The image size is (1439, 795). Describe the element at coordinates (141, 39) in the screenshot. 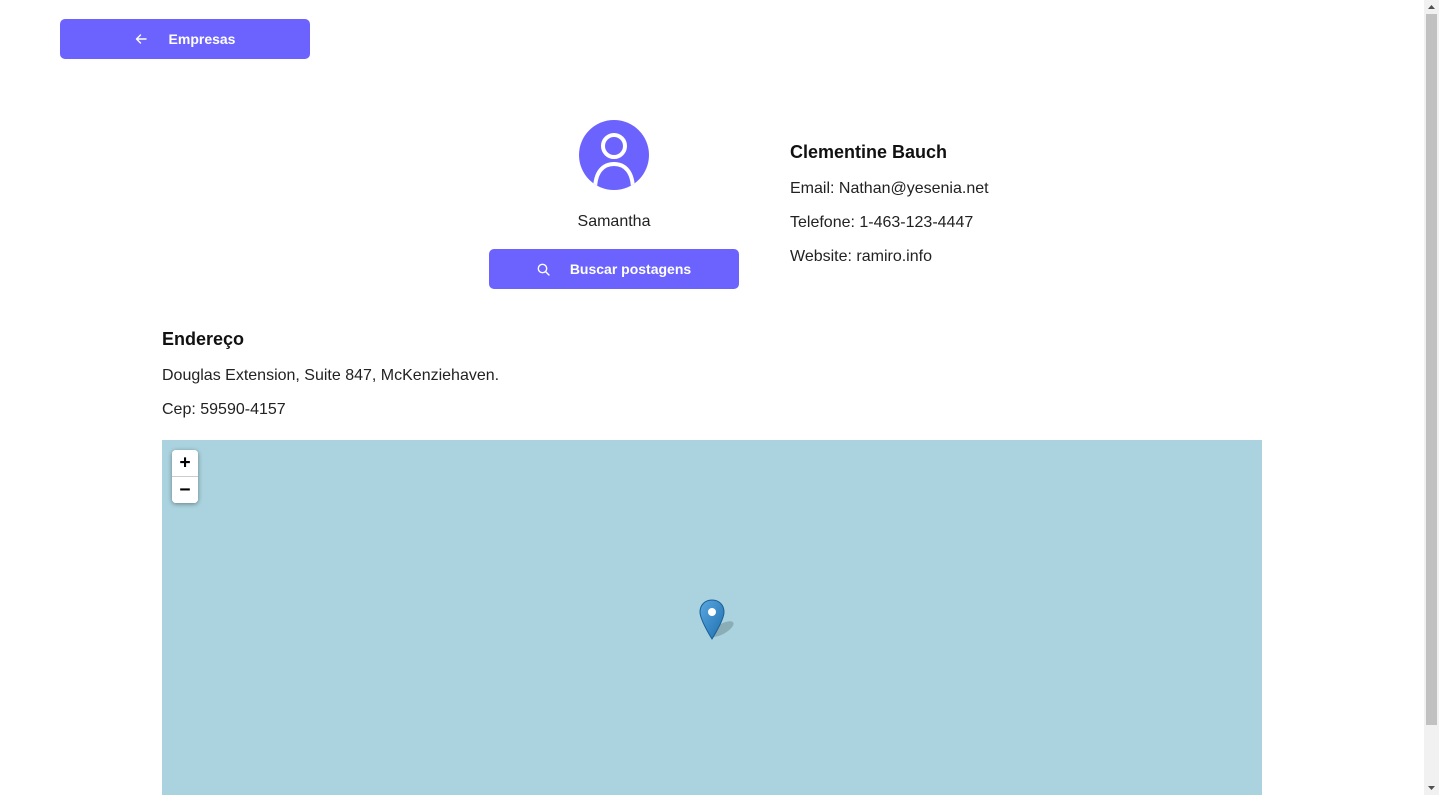

I see `arrow-left-icon` at that location.